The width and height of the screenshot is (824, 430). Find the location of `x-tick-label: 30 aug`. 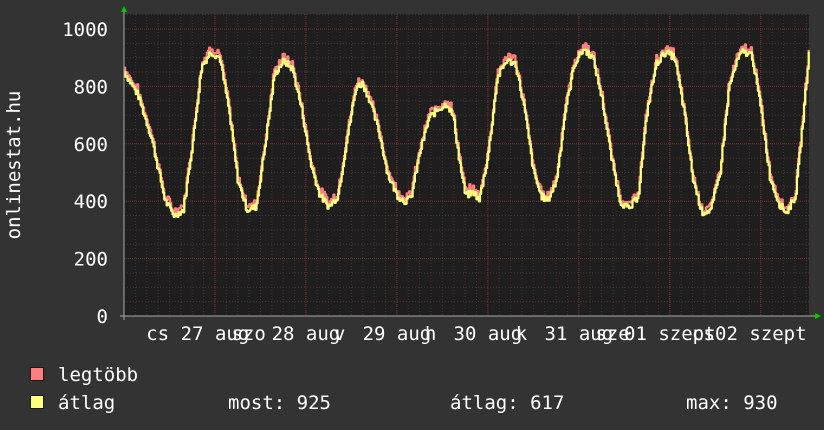

x-tick-label: 30 aug is located at coordinates (488, 334).